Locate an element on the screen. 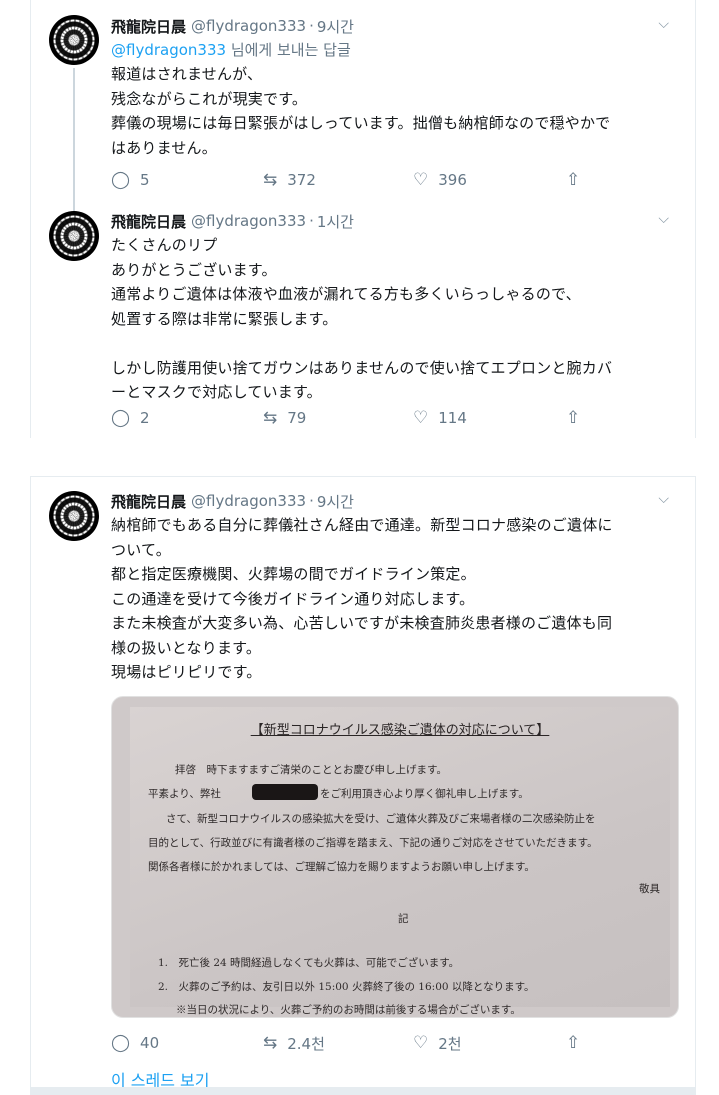 This screenshot has height=1095, width=719. tweet-text-line: この通達を受けて今後ガイドライン通り対応します。 is located at coordinates (293, 598).